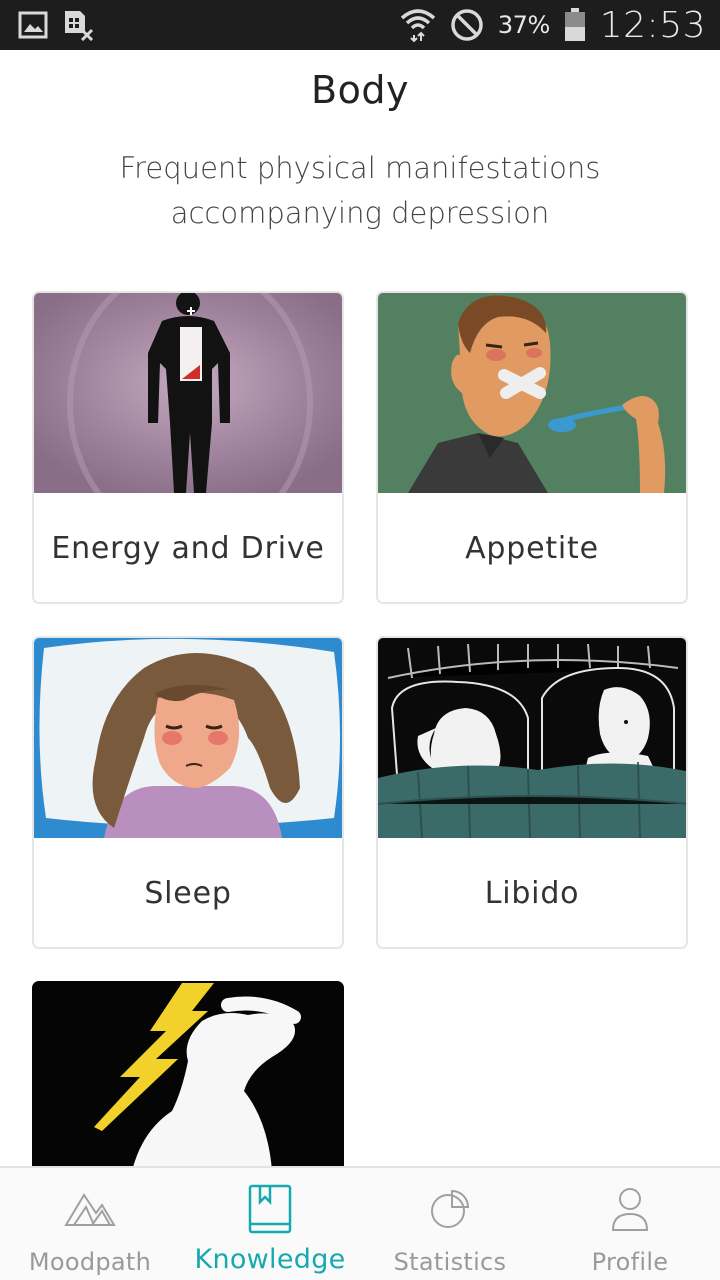 This screenshot has width=720, height=1280. Describe the element at coordinates (360, 90) in the screenshot. I see `page-title: Body` at that location.